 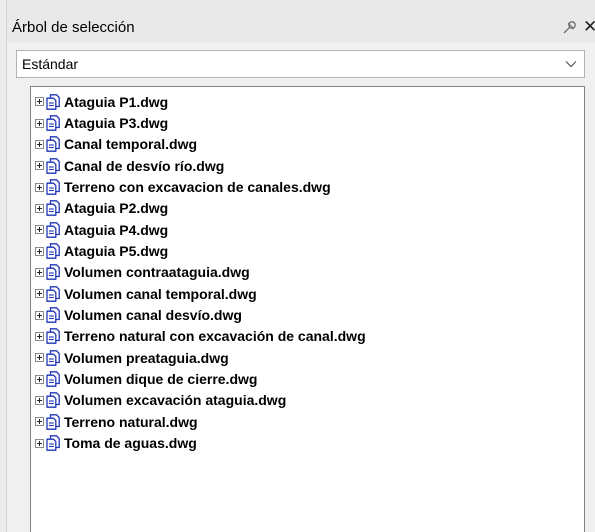 What do you see at coordinates (200, 144) in the screenshot?
I see `tree-item: Canal temporal.dwg` at bounding box center [200, 144].